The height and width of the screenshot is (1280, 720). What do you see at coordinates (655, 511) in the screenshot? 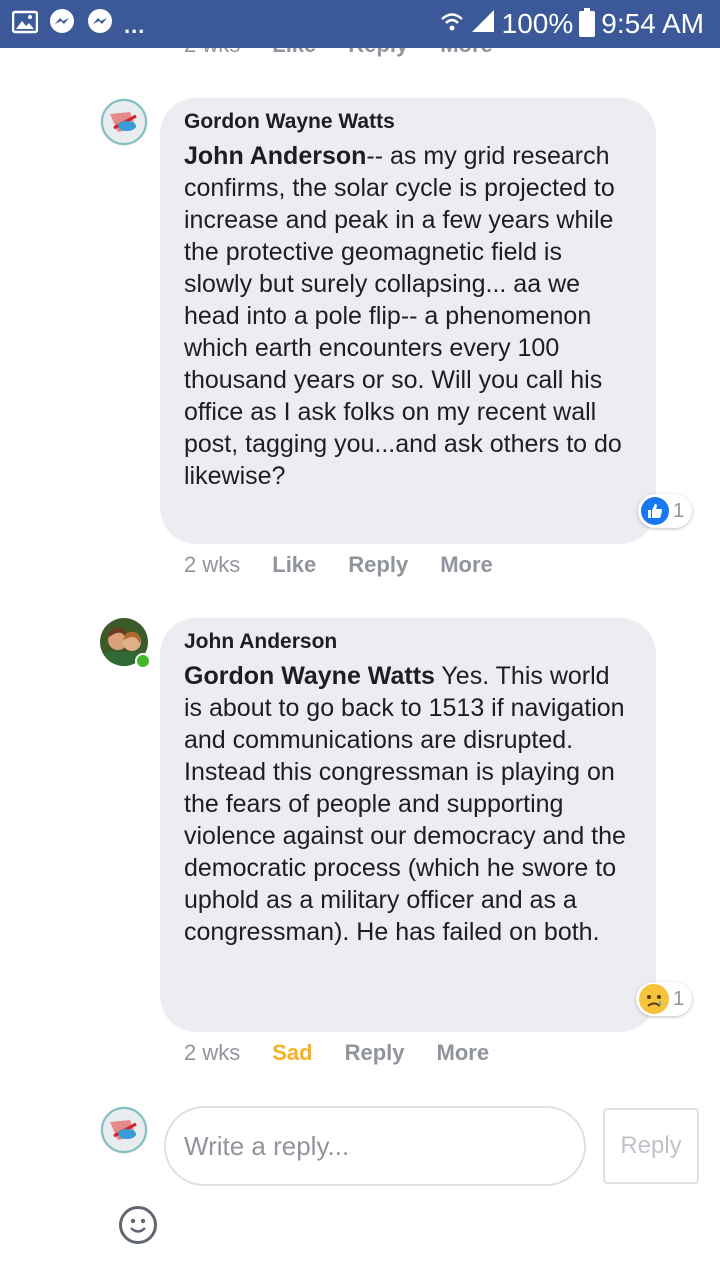
I see `like-icon` at bounding box center [655, 511].